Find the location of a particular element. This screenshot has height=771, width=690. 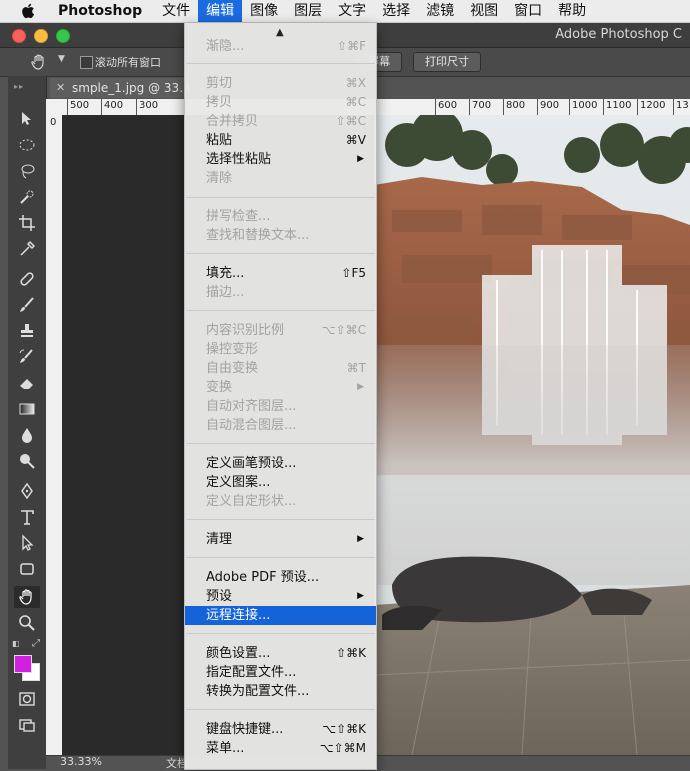

menu-item-free-transform: 自由变换 ⌘T is located at coordinates (280, 368).